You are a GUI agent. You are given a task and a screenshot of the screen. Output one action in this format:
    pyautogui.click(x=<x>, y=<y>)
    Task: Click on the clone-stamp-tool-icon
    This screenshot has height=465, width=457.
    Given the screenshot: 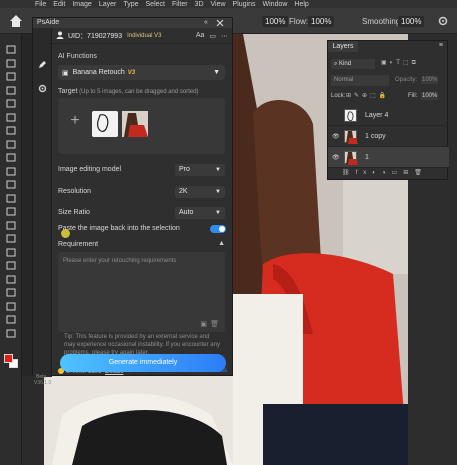 What is the action you would take?
    pyautogui.click(x=11, y=171)
    